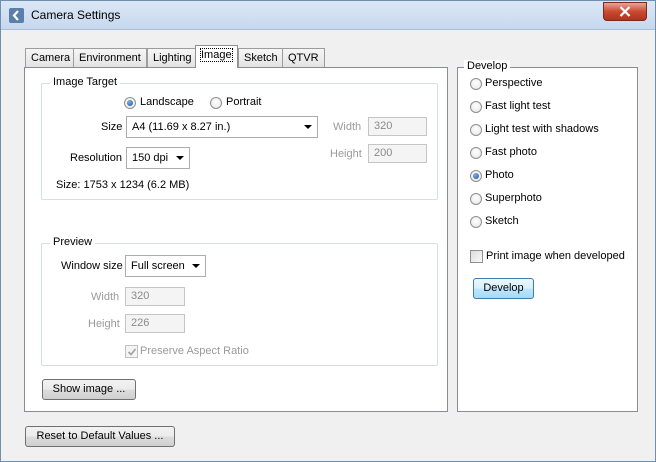 The width and height of the screenshot is (656, 462). What do you see at coordinates (347, 127) in the screenshot?
I see `target-width-label: Width` at bounding box center [347, 127].